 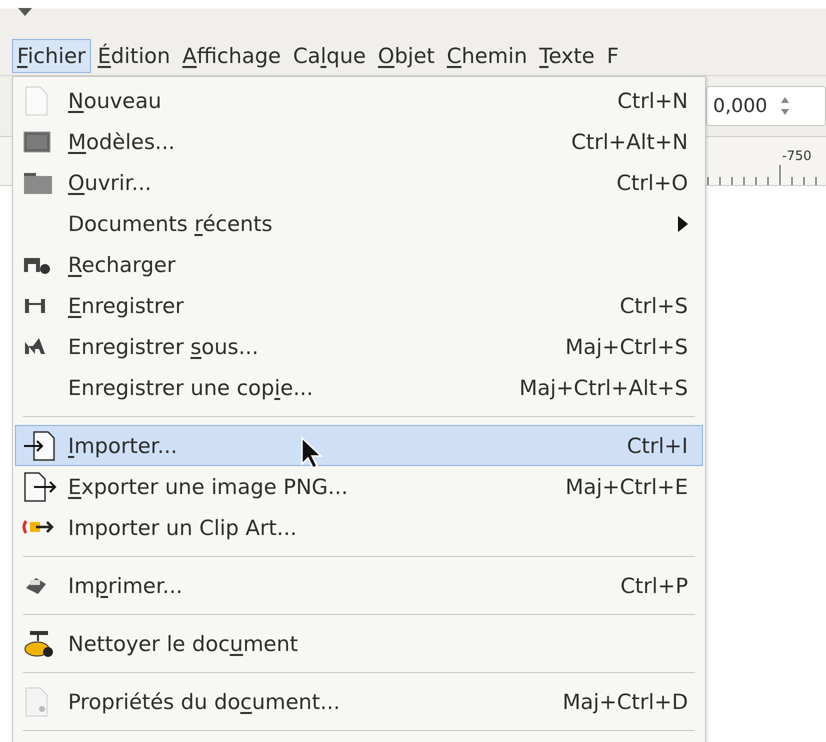 I want to click on spin-arrows-icon, so click(x=785, y=106).